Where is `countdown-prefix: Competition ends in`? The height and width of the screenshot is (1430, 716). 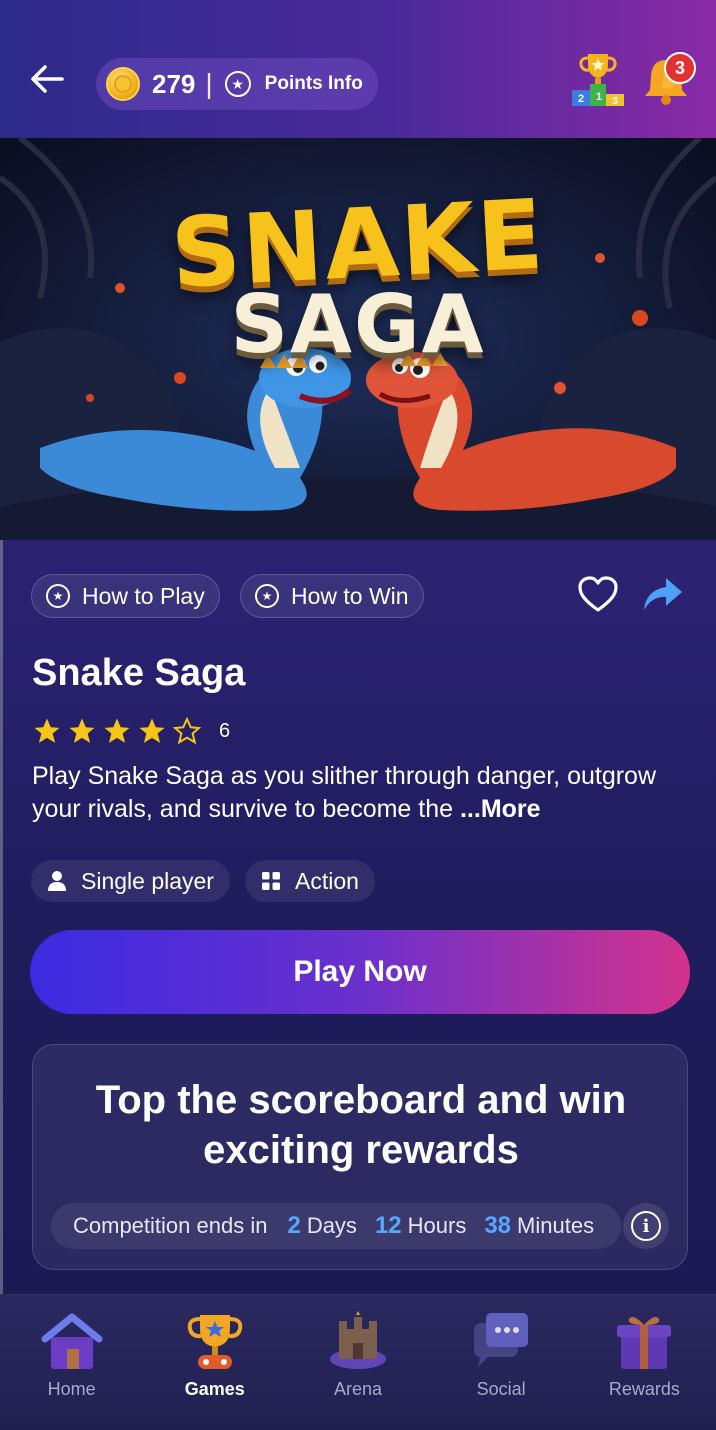
countdown-prefix: Competition ends in is located at coordinates (170, 1225).